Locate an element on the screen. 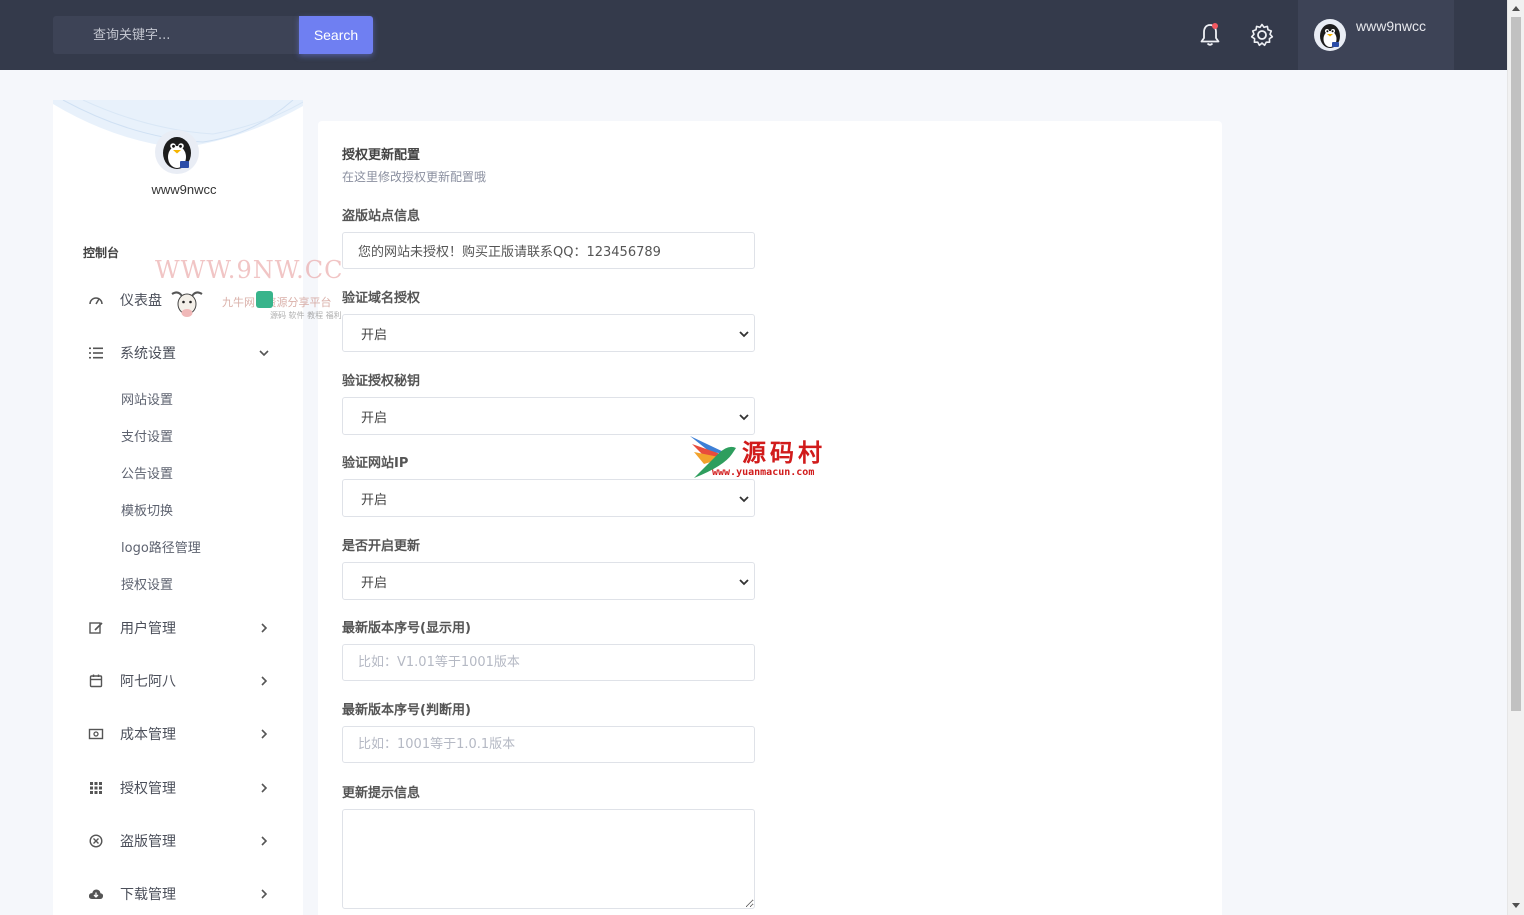  sidebar-item-label: 下载管理 is located at coordinates (148, 895).